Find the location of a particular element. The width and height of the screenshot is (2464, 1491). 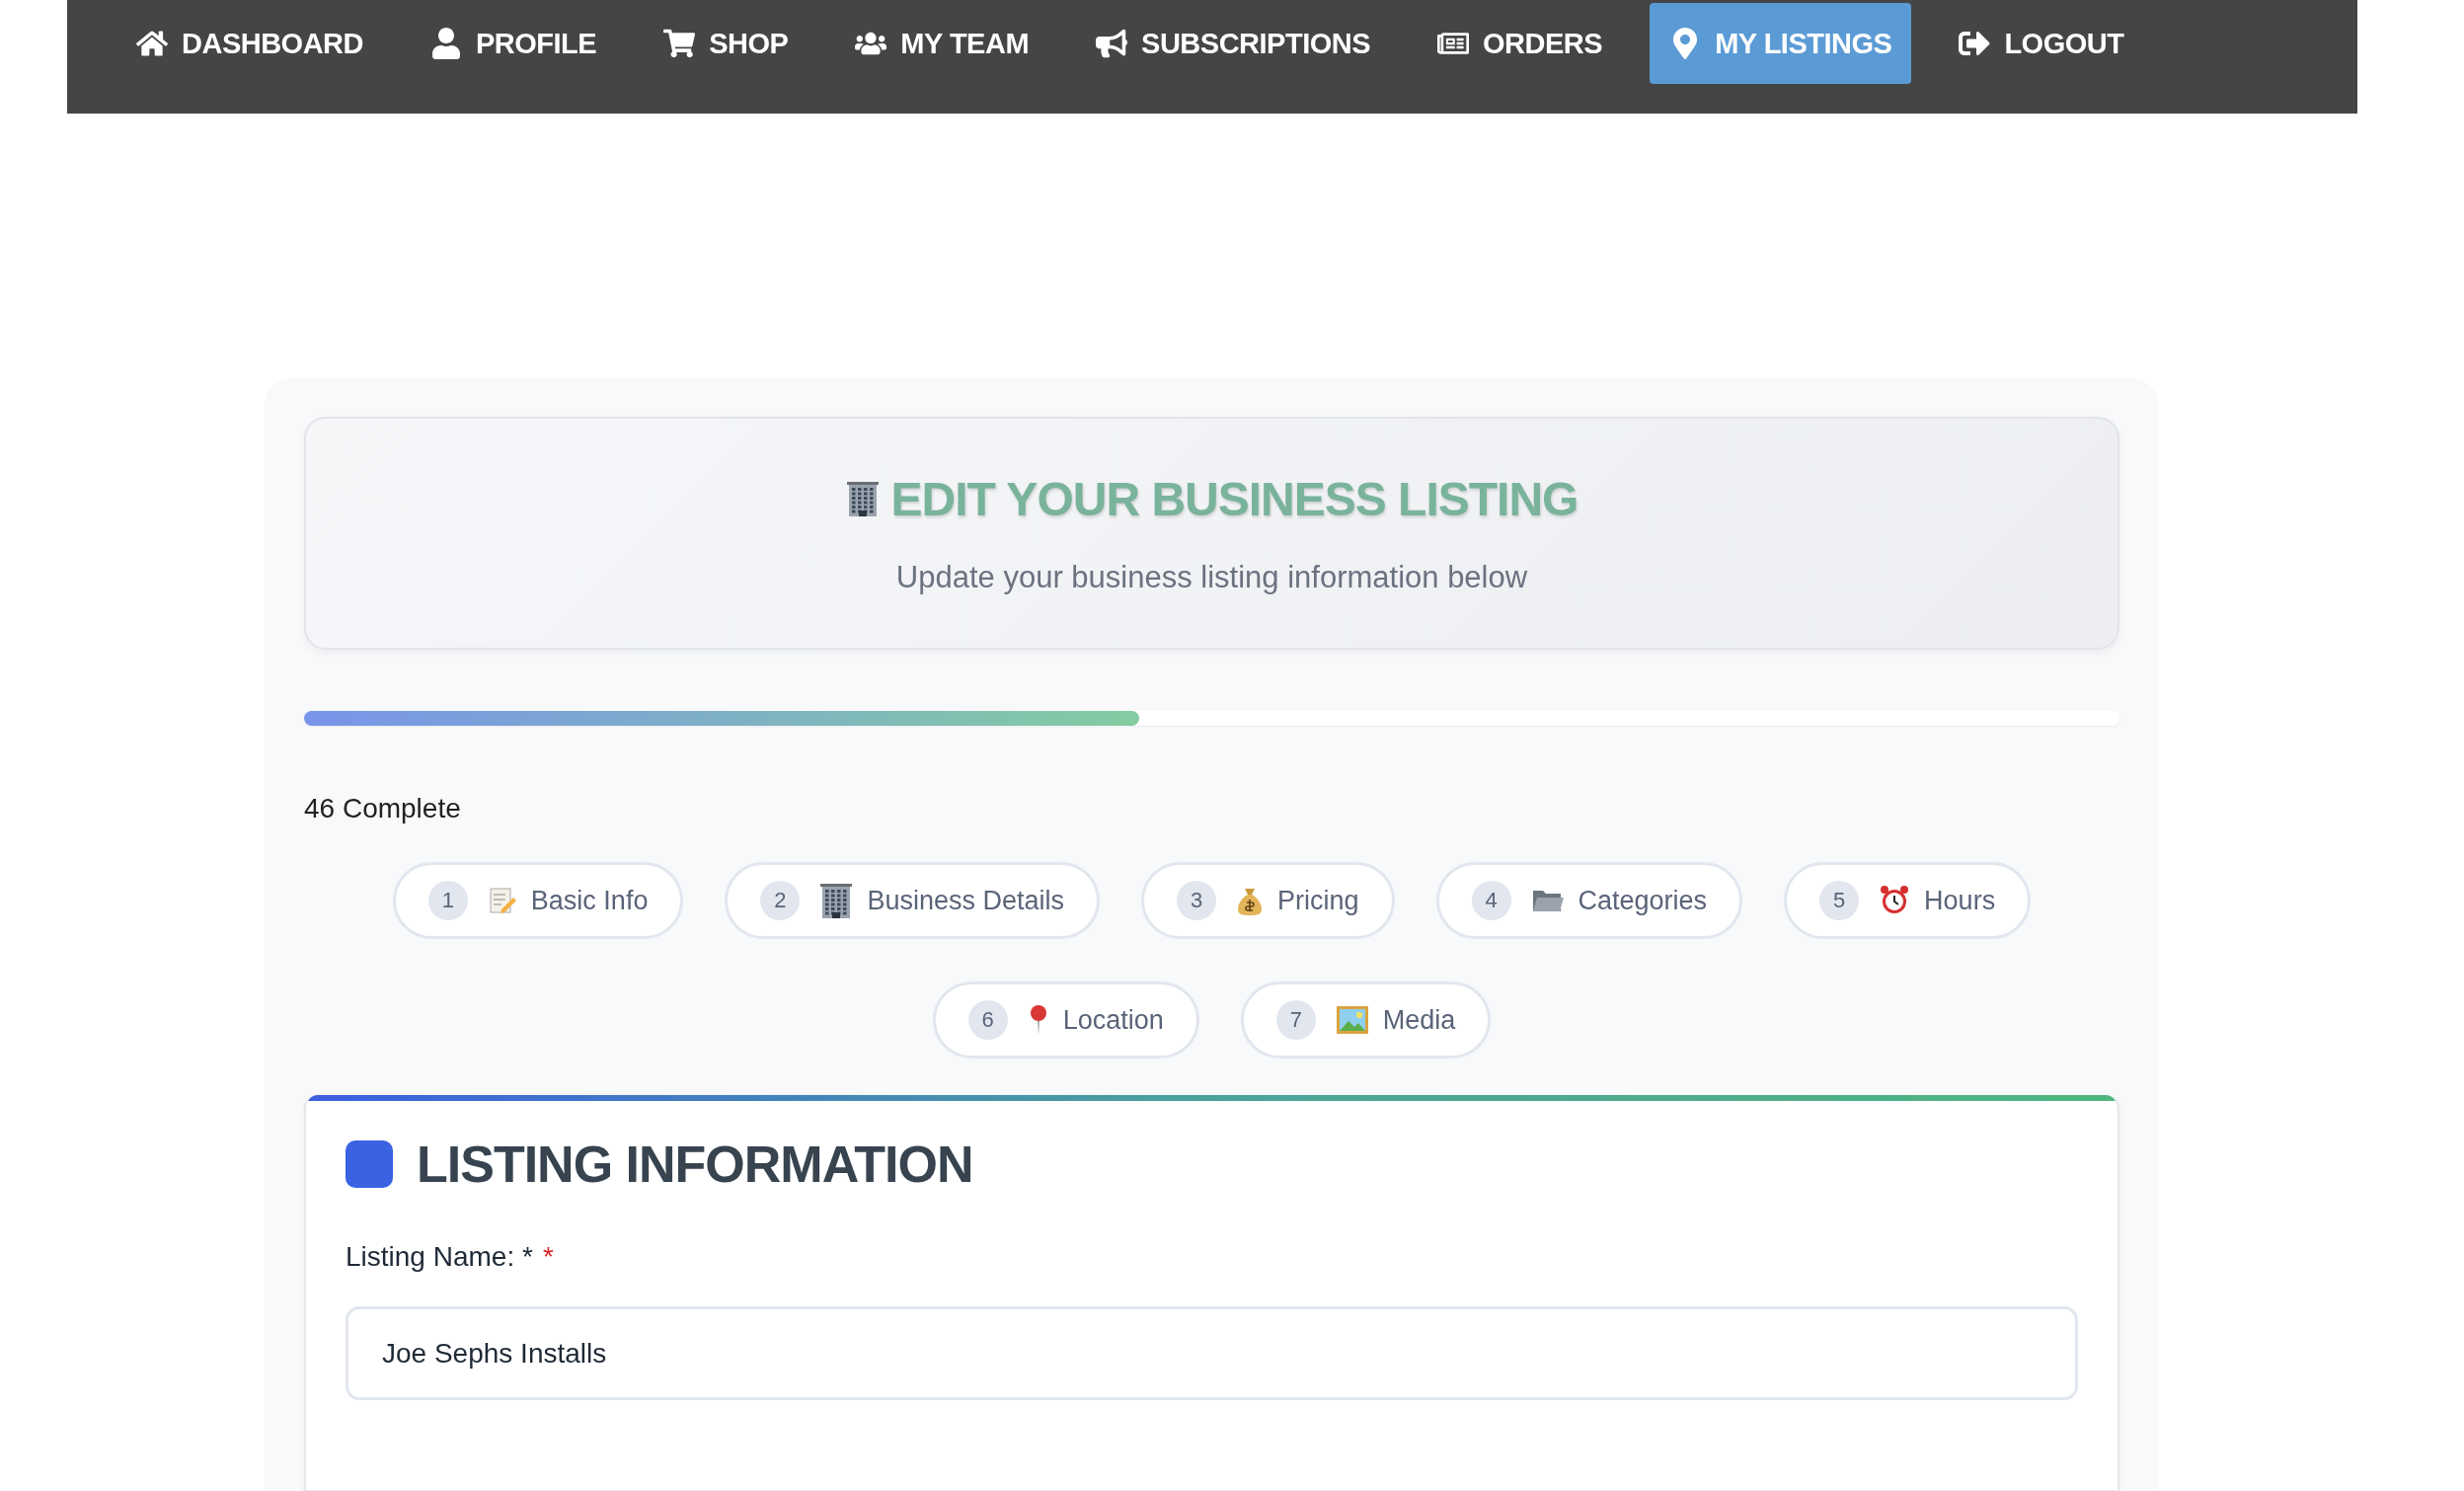

square-icon is located at coordinates (369, 1164).